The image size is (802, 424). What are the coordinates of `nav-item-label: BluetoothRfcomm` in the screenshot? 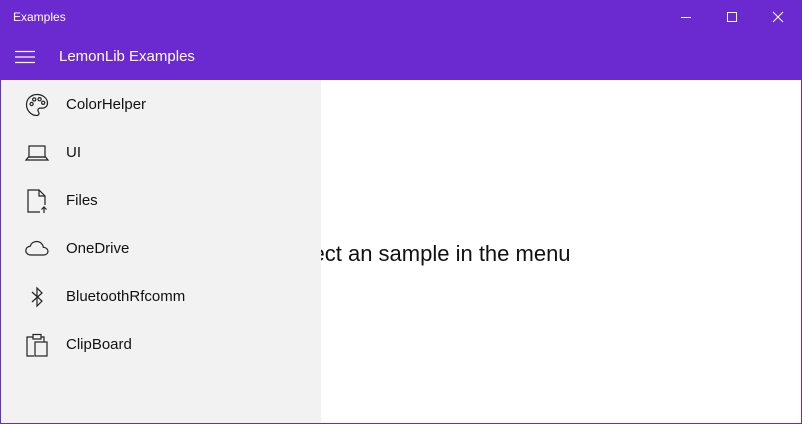 It's located at (126, 296).